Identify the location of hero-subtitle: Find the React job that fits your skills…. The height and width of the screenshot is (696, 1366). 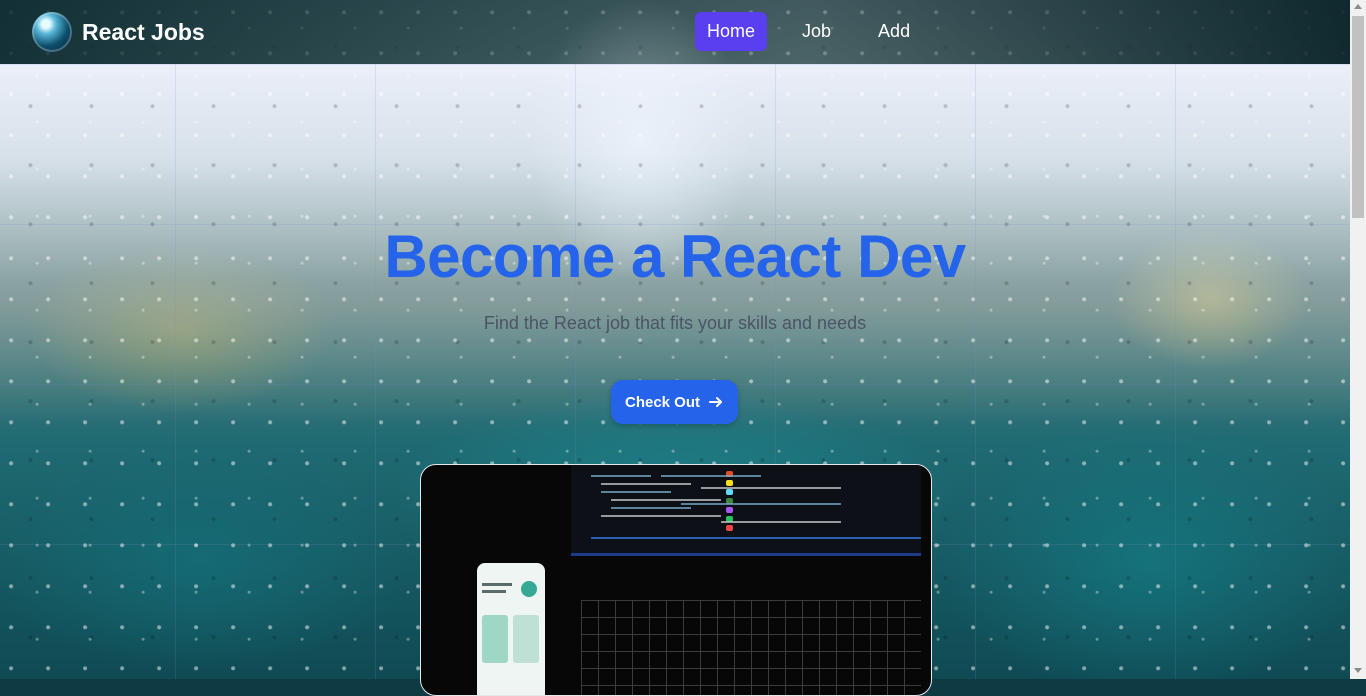
(675, 323).